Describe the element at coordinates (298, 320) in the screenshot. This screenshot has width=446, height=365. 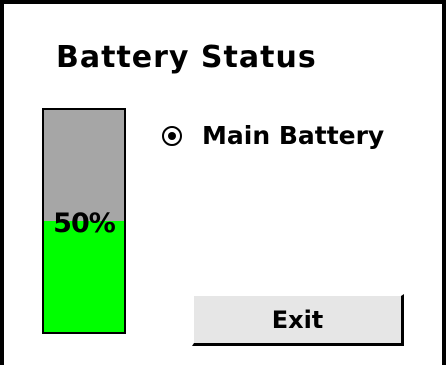
I see `exit-button: Exit` at that location.